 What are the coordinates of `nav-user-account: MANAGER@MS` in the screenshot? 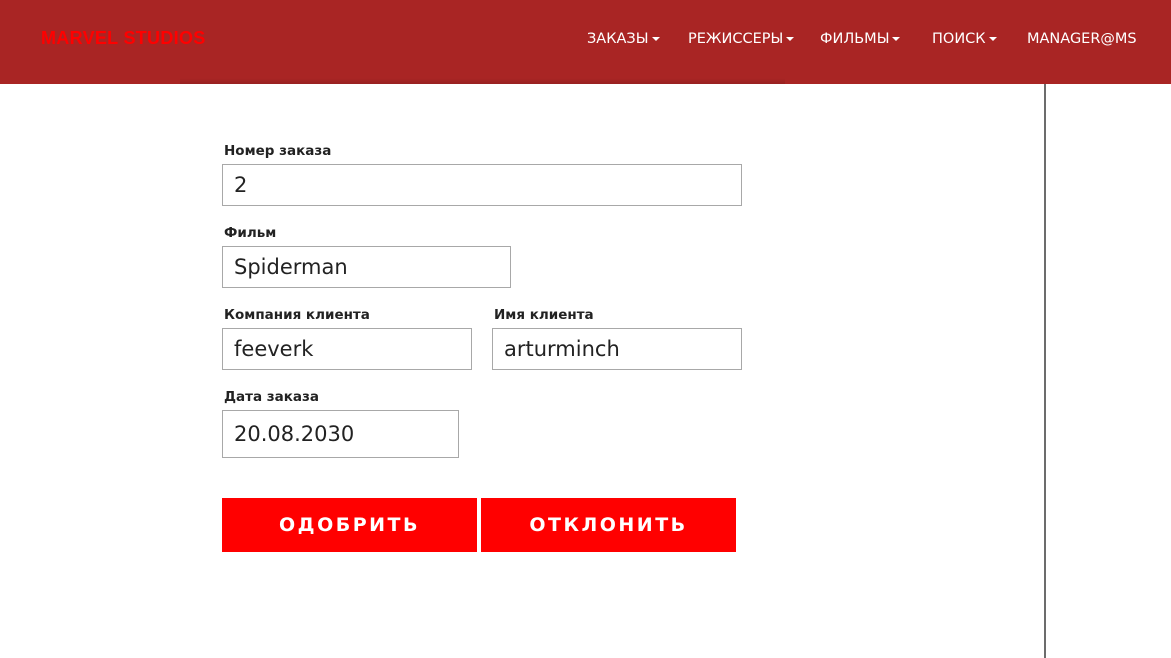 It's located at (1082, 39).